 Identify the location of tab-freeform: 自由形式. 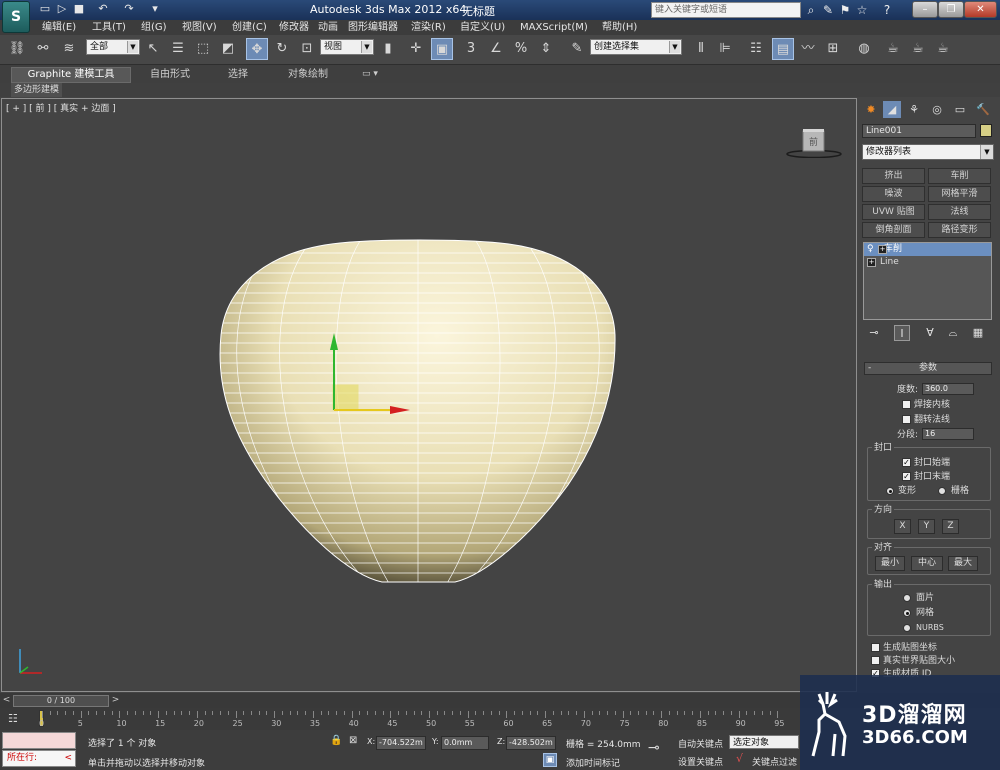
(170, 74).